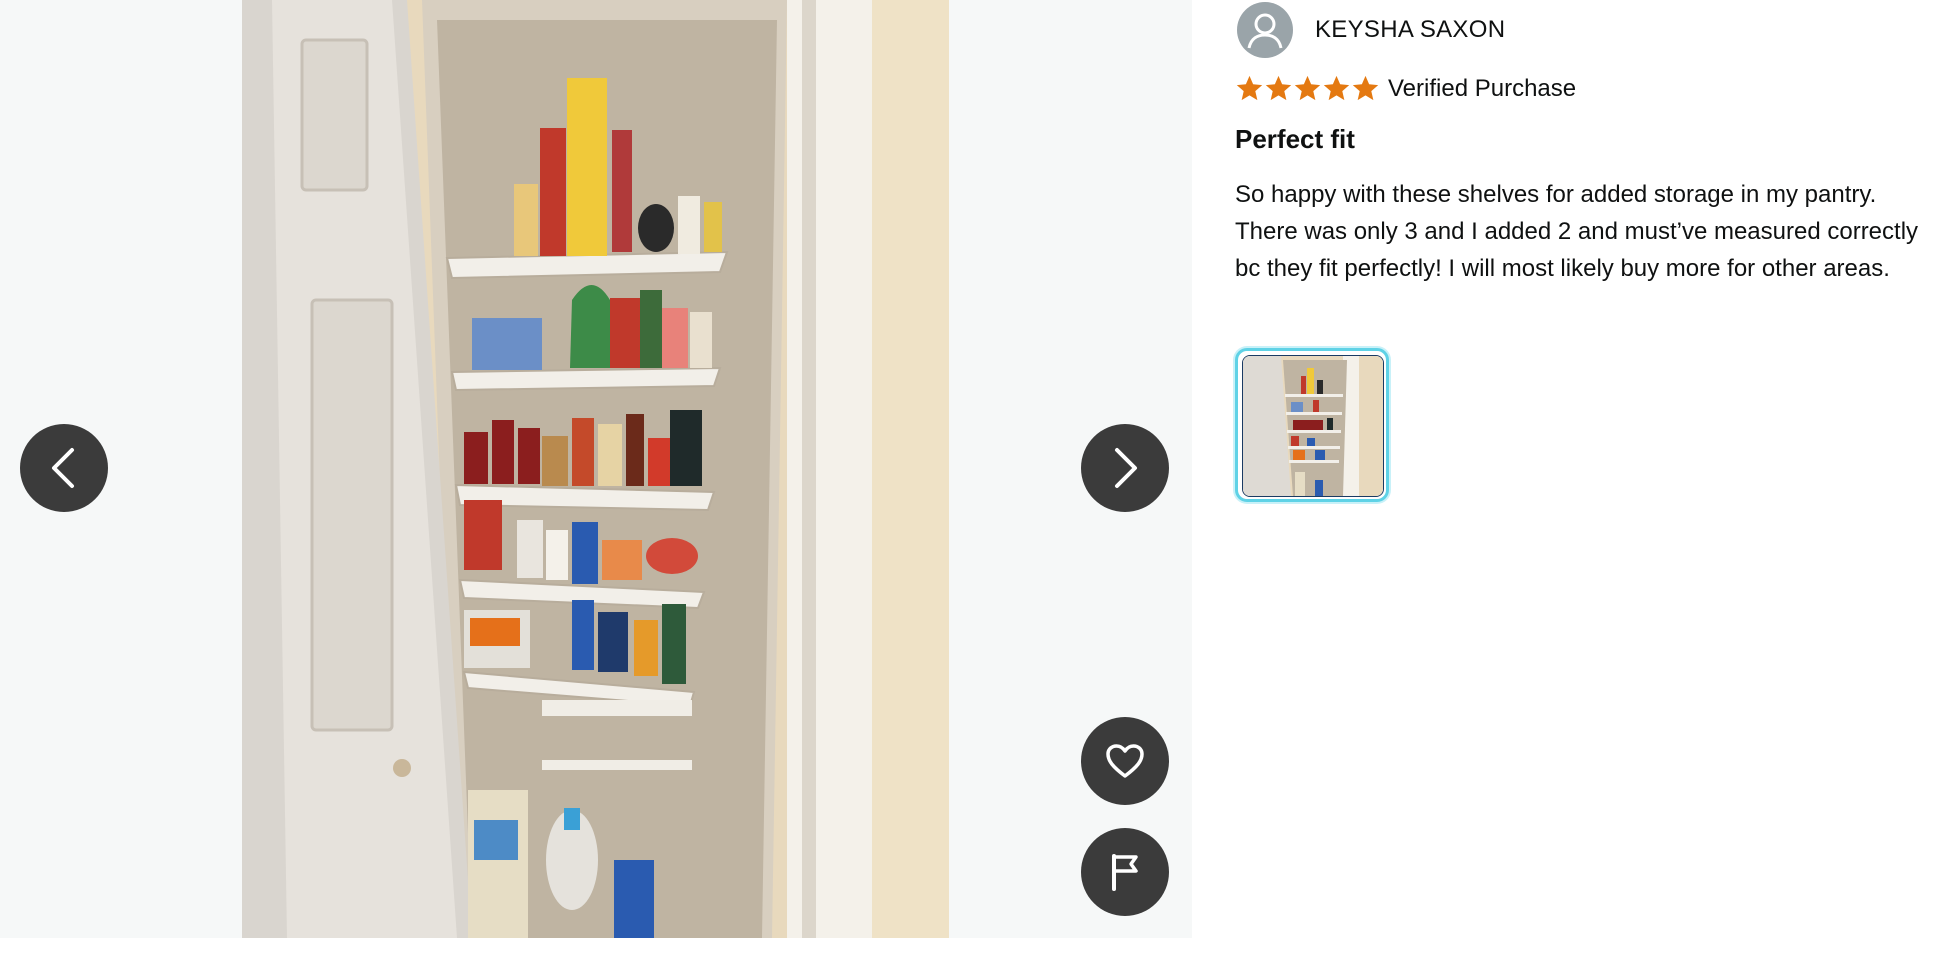 The height and width of the screenshot is (958, 1946). What do you see at coordinates (1295, 139) in the screenshot?
I see `review-title: Perfect fit` at bounding box center [1295, 139].